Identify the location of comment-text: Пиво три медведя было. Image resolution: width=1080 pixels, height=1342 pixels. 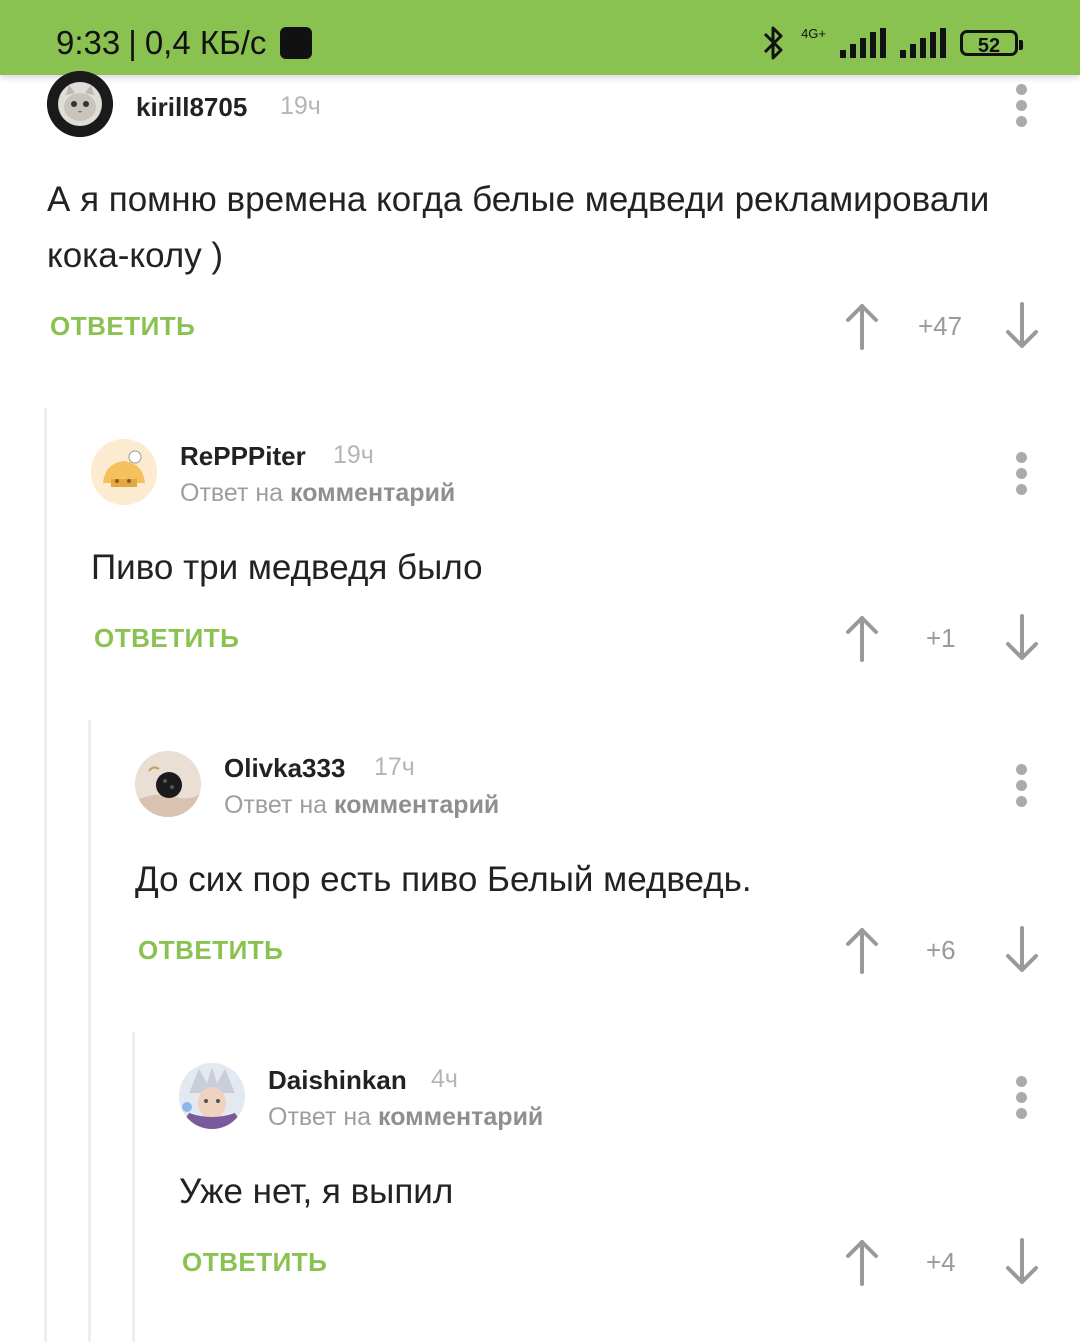
(287, 567).